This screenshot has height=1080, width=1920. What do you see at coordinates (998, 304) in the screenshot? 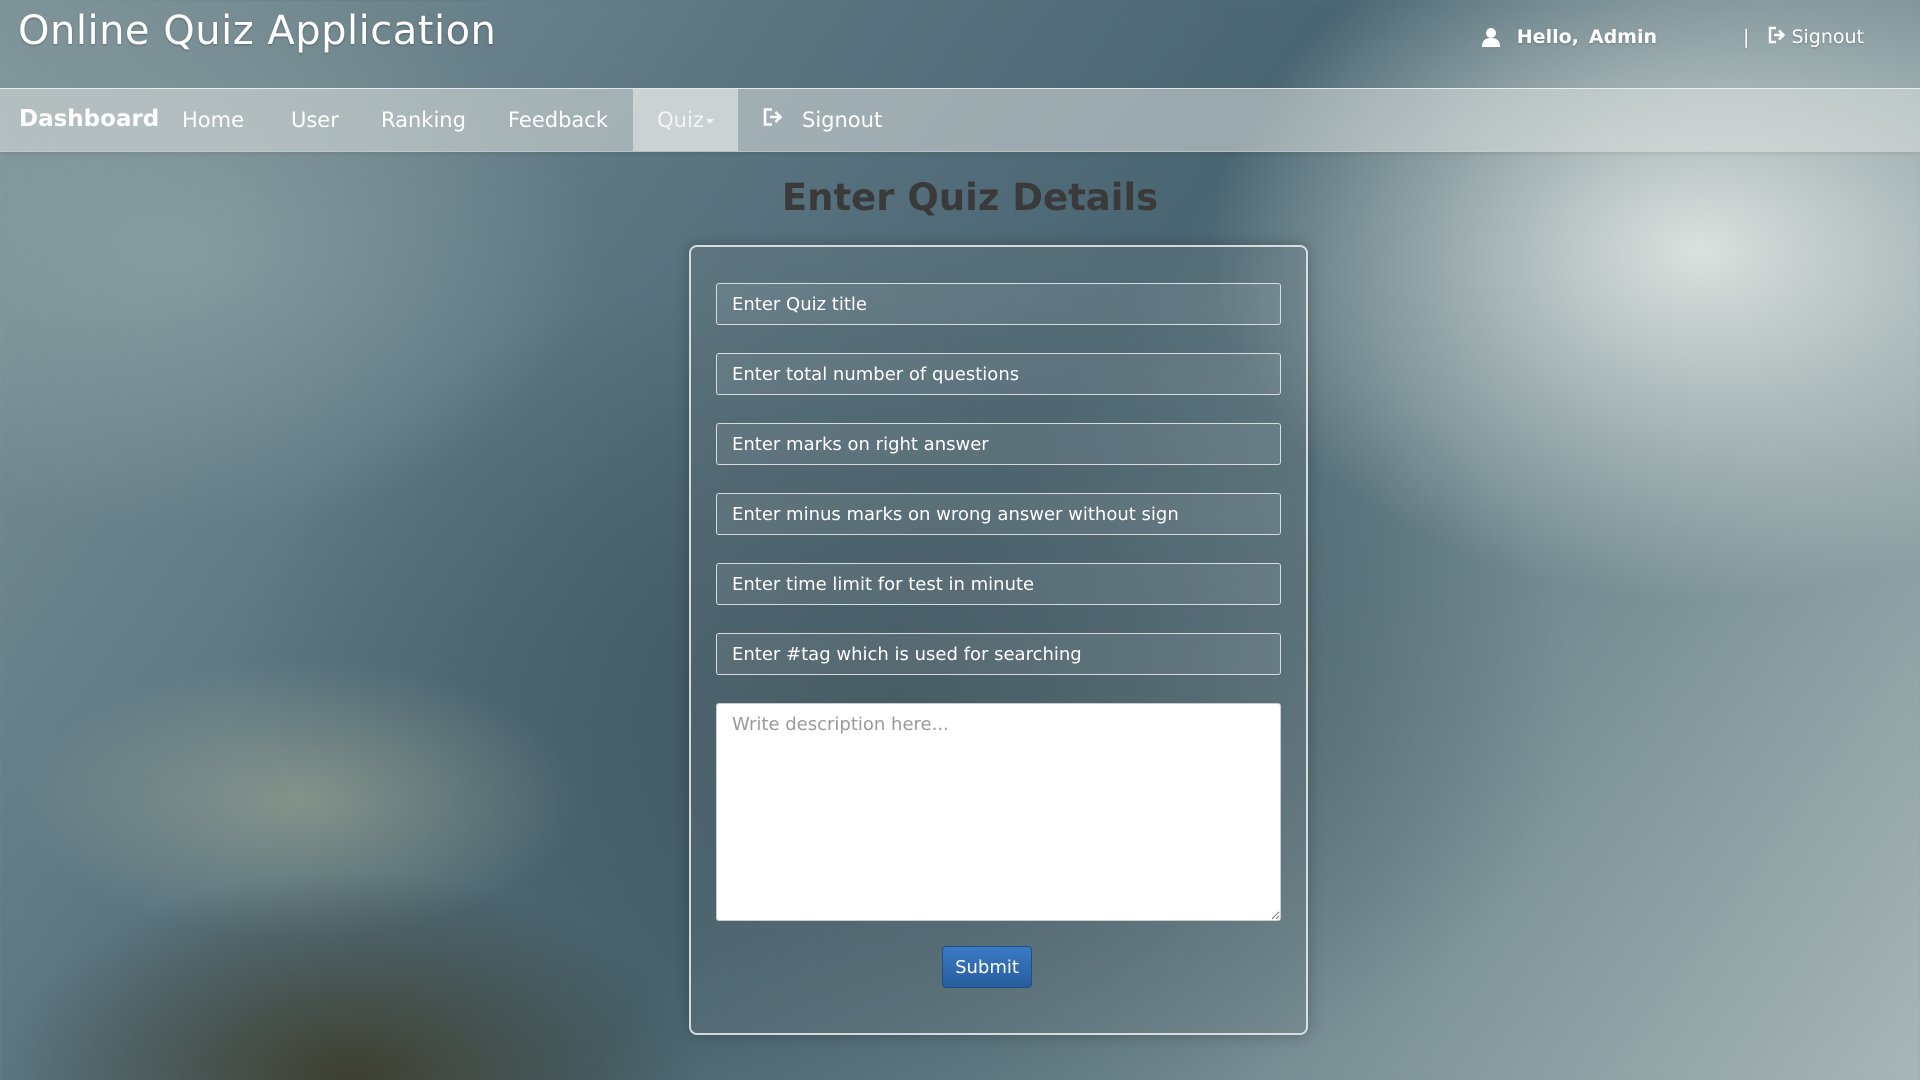
I see `quiz-title-input` at bounding box center [998, 304].